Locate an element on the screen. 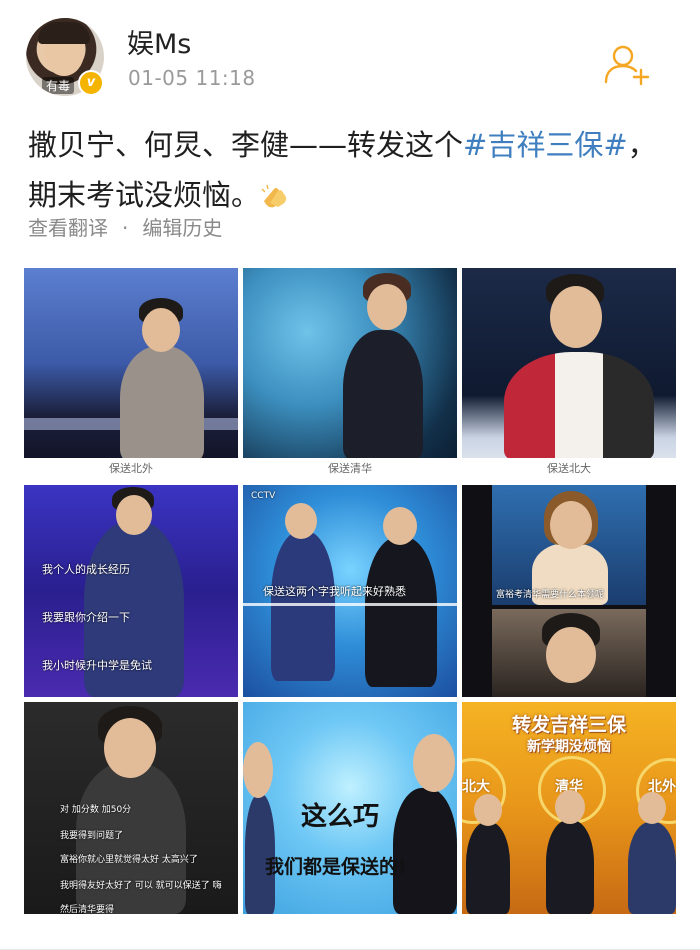  photo-panel: 富裕考清华需要什么本领呢 is located at coordinates (569, 545).